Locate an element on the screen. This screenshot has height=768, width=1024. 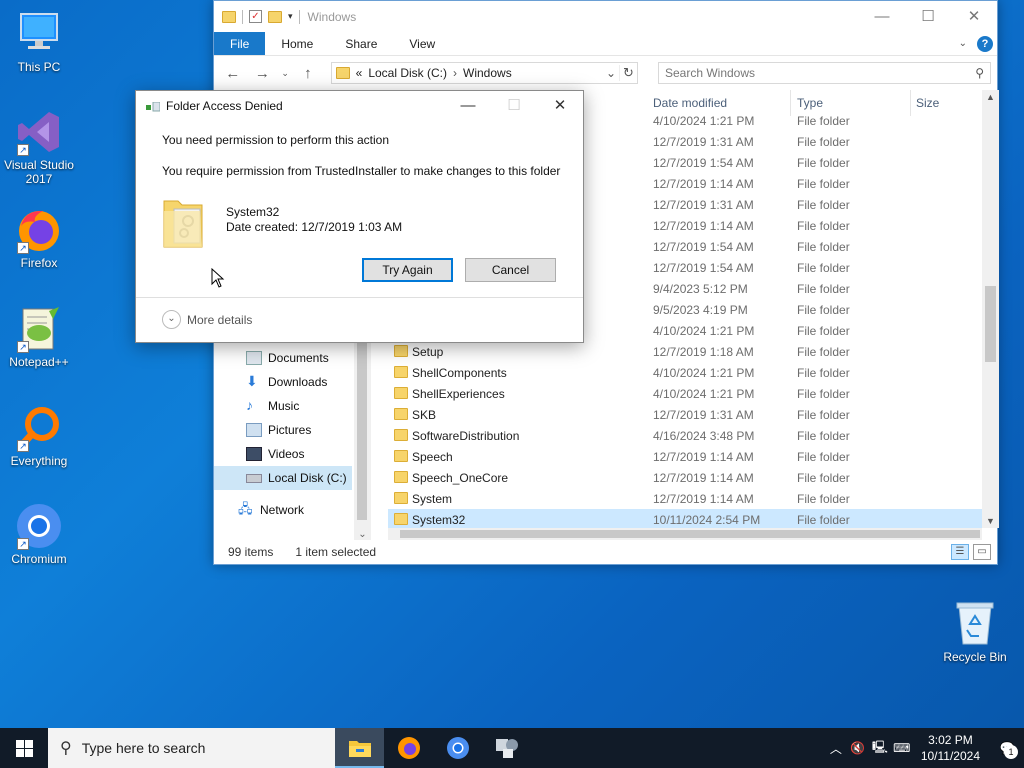
volume-muted-icon: 🔇 is located at coordinates (858, 748).